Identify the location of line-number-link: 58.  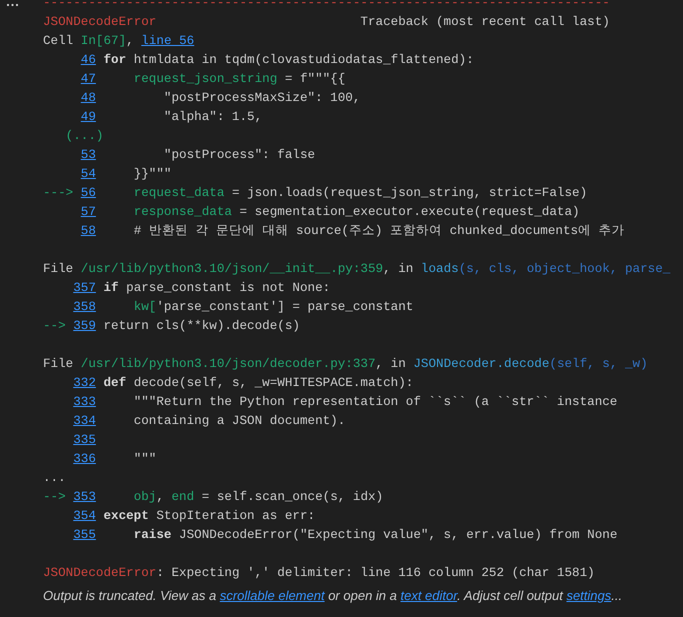
(88, 231).